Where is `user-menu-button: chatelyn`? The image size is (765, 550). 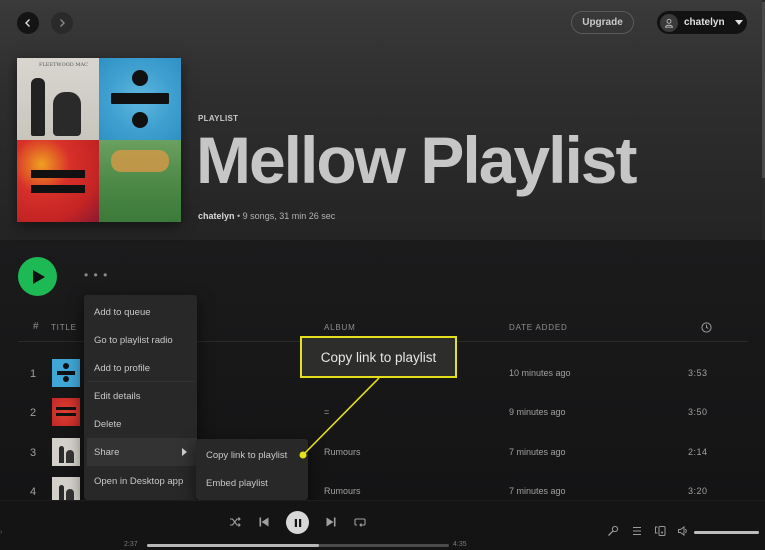 user-menu-button: chatelyn is located at coordinates (702, 22).